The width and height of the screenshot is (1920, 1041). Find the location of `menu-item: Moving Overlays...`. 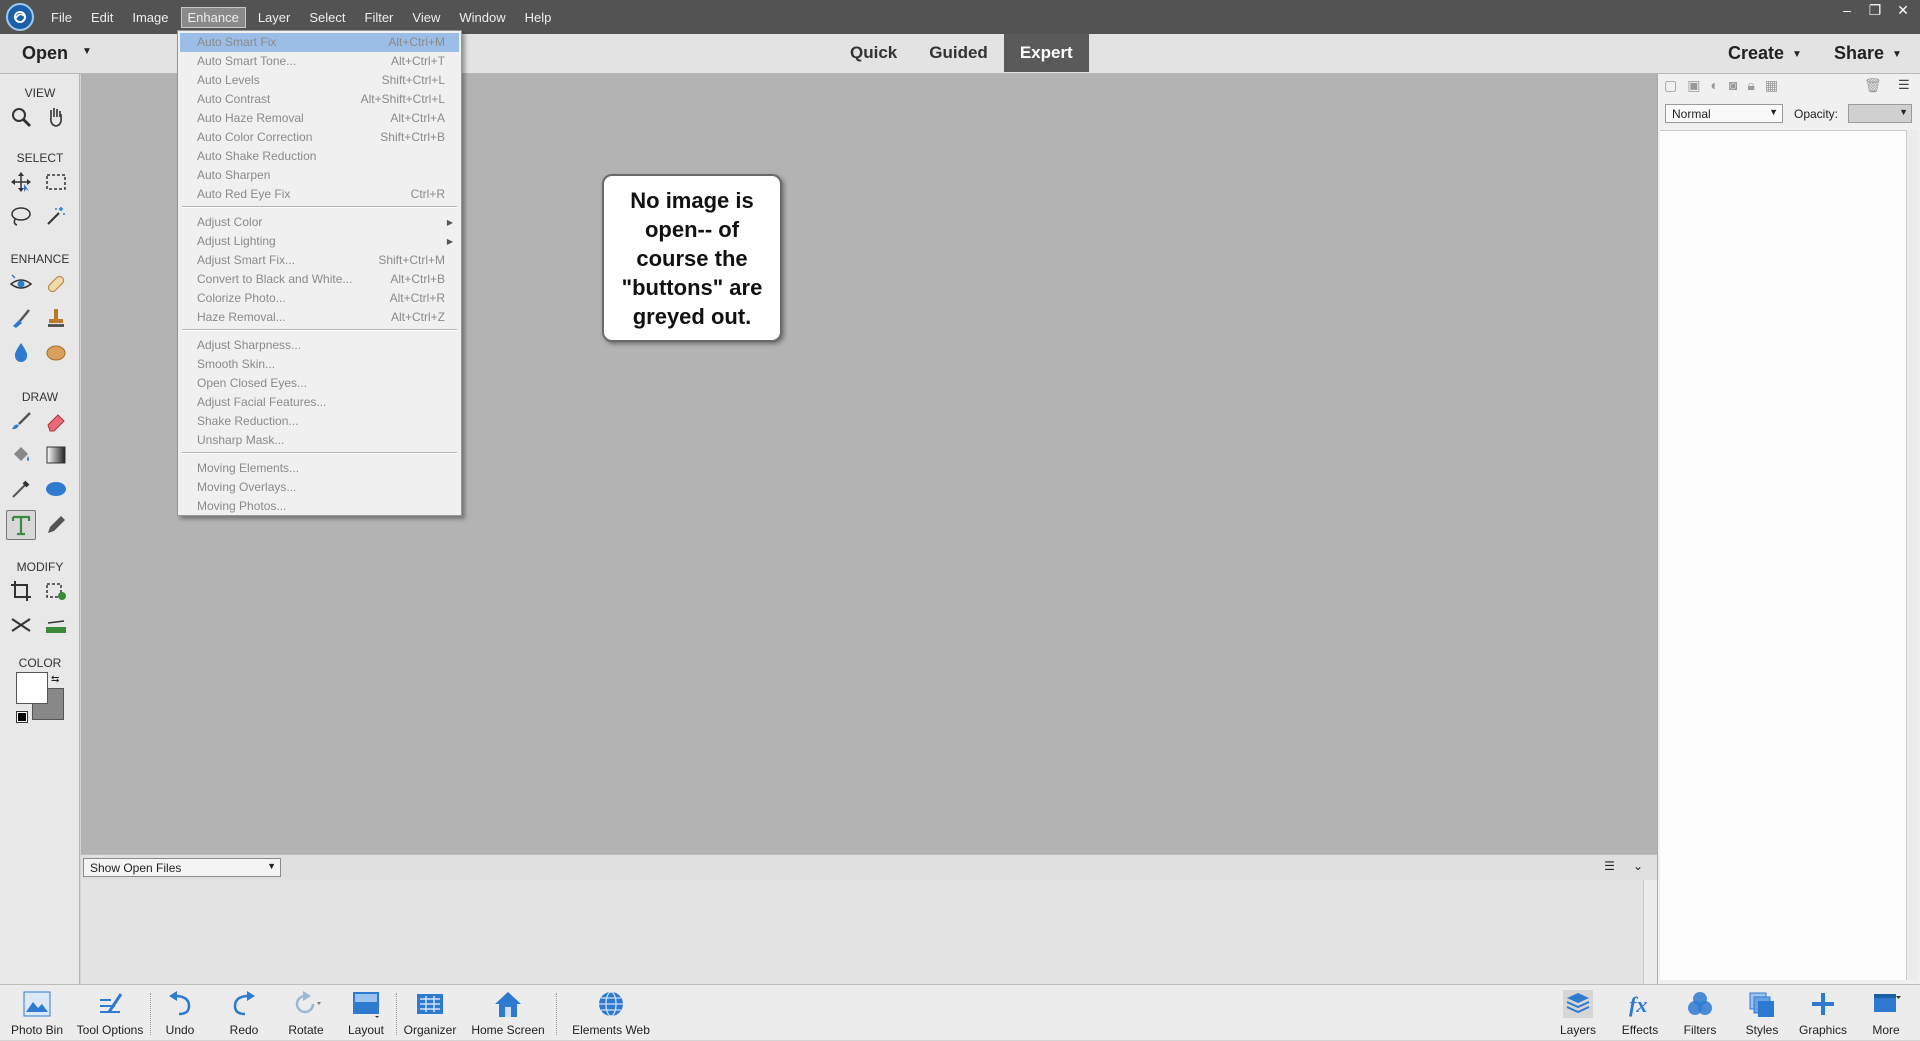

menu-item: Moving Overlays... is located at coordinates (319, 487).